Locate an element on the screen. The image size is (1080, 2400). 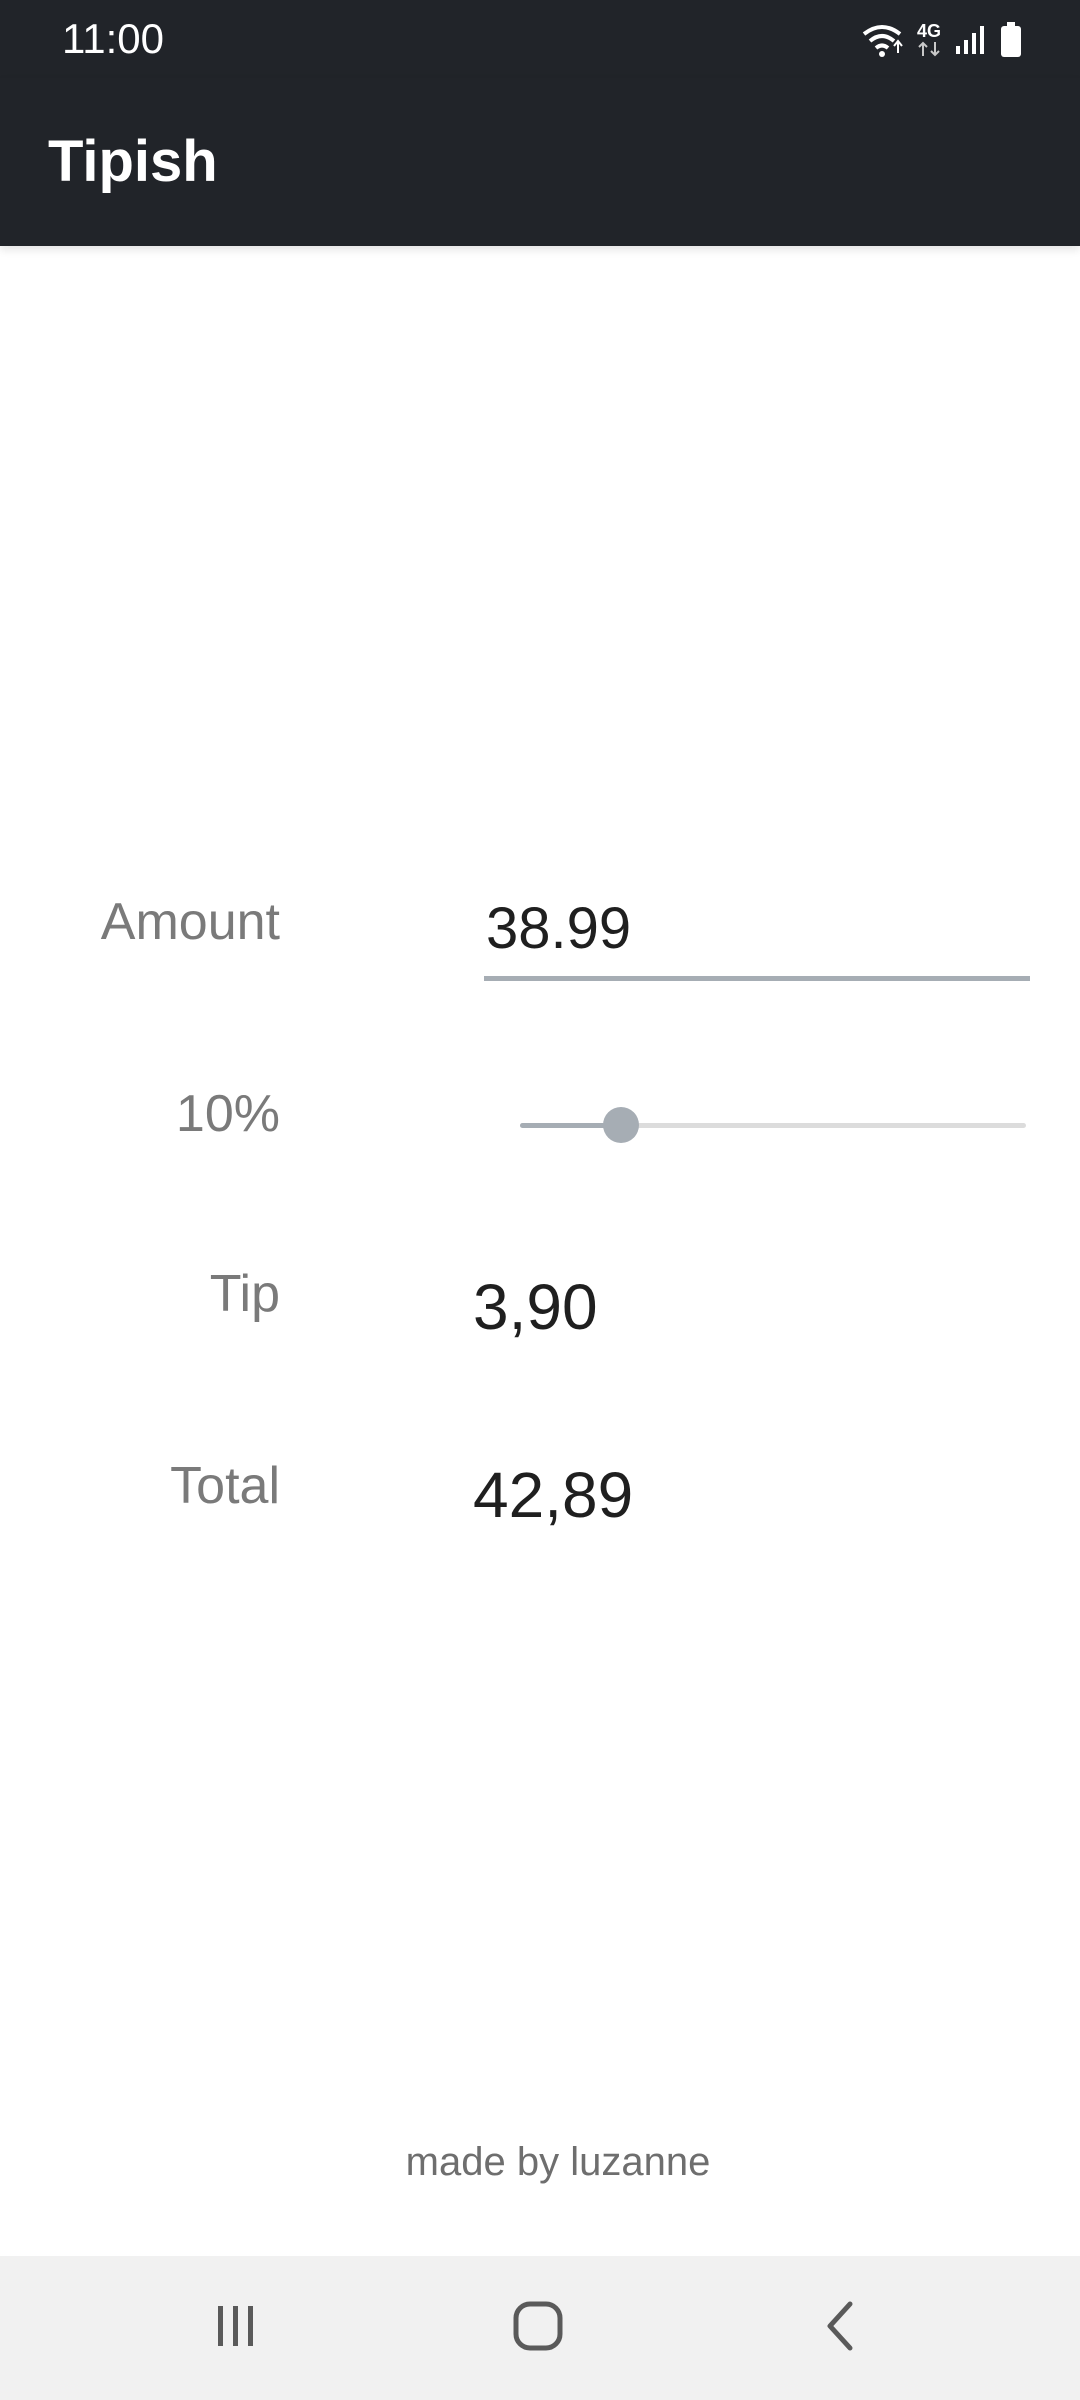
navigation-bar is located at coordinates (540, 2328).